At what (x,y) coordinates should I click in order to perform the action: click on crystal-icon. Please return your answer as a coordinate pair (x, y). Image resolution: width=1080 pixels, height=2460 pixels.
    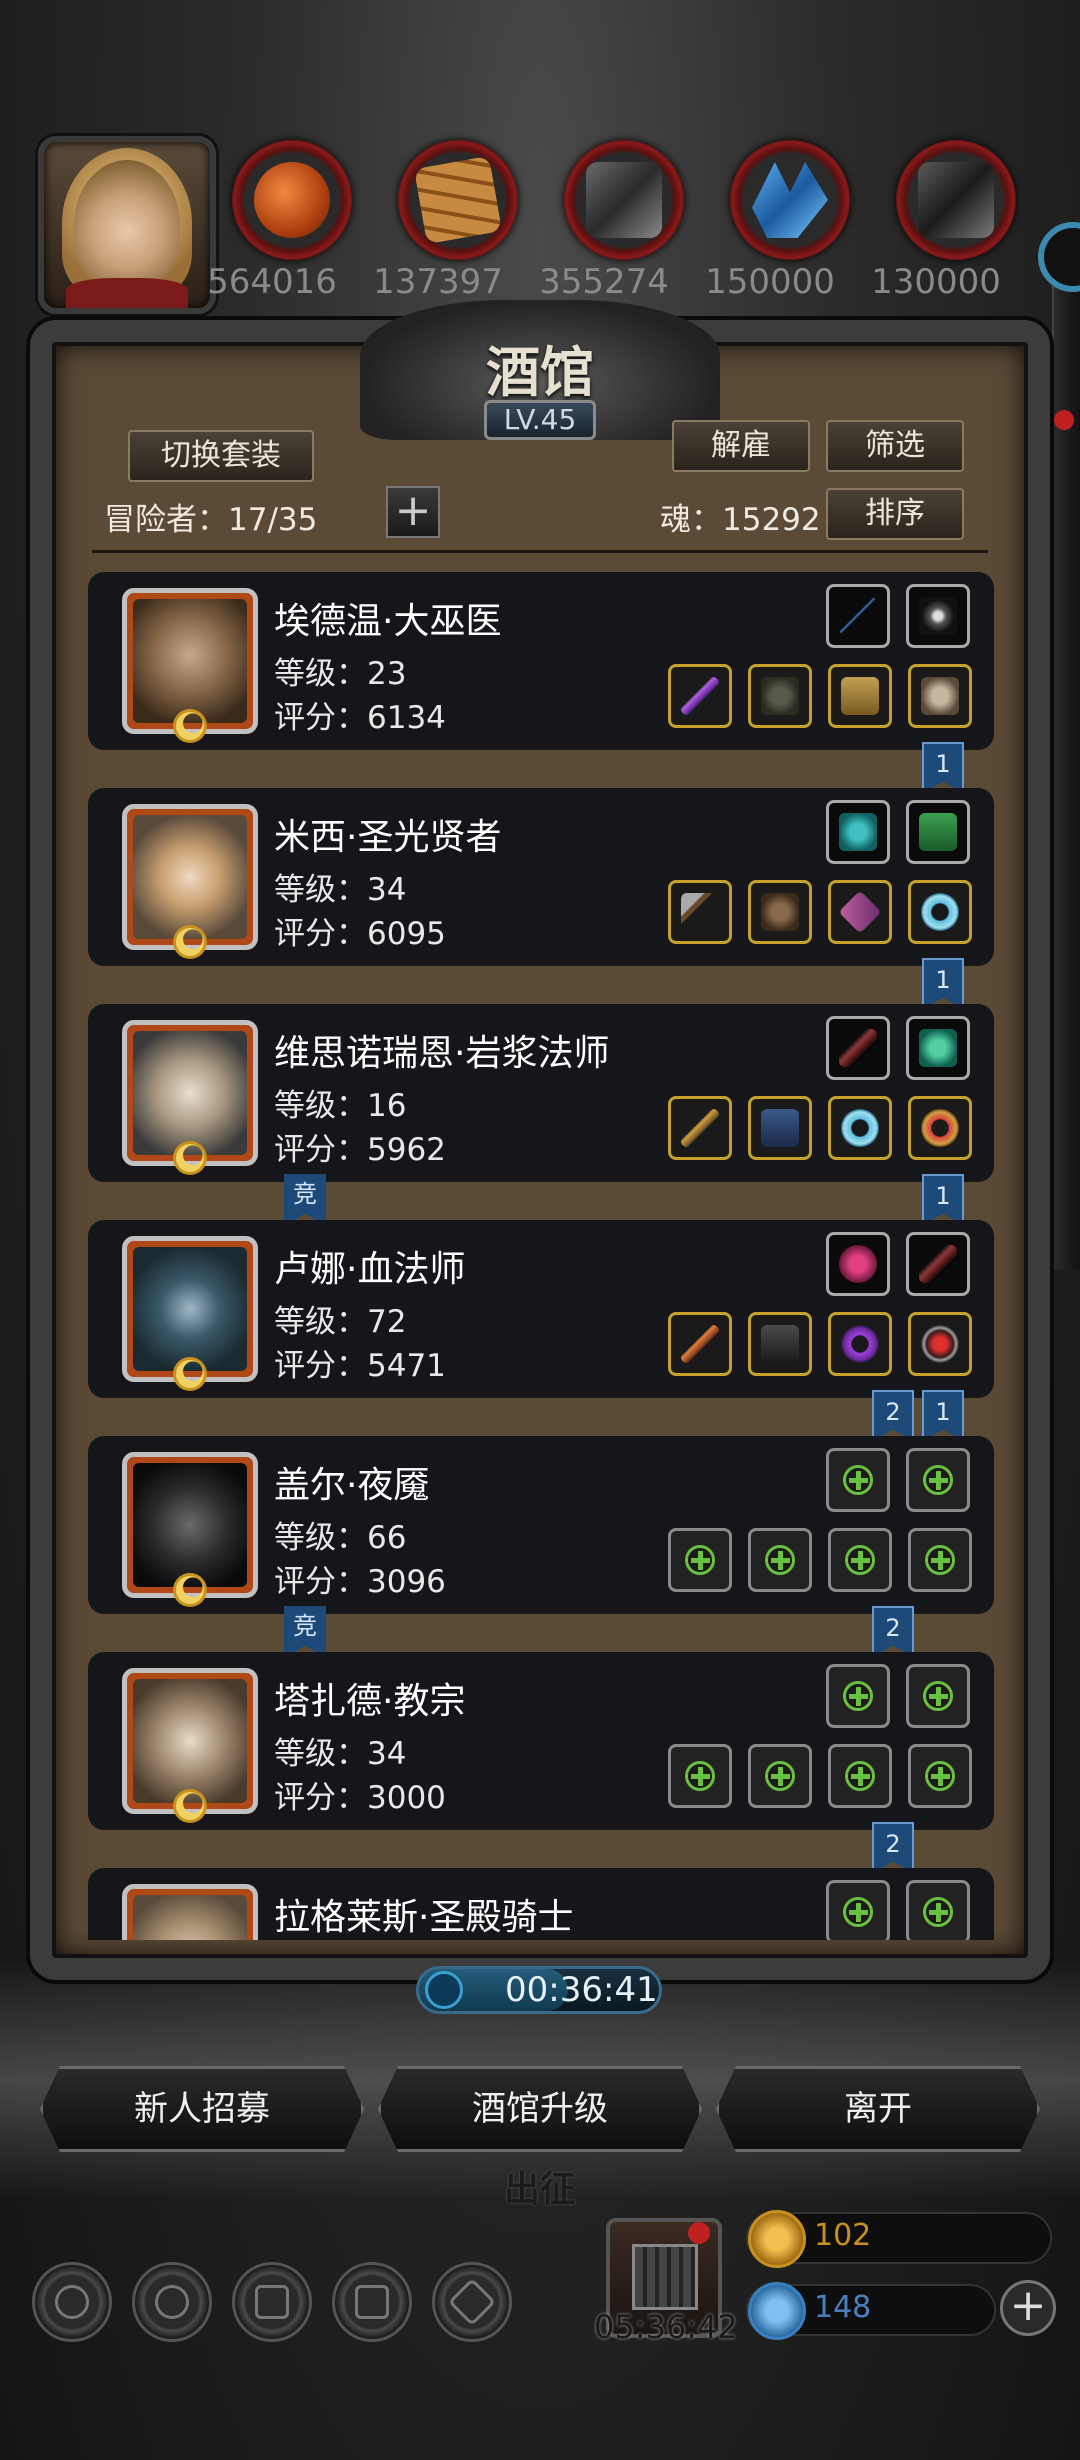
    Looking at the image, I should click on (790, 200).